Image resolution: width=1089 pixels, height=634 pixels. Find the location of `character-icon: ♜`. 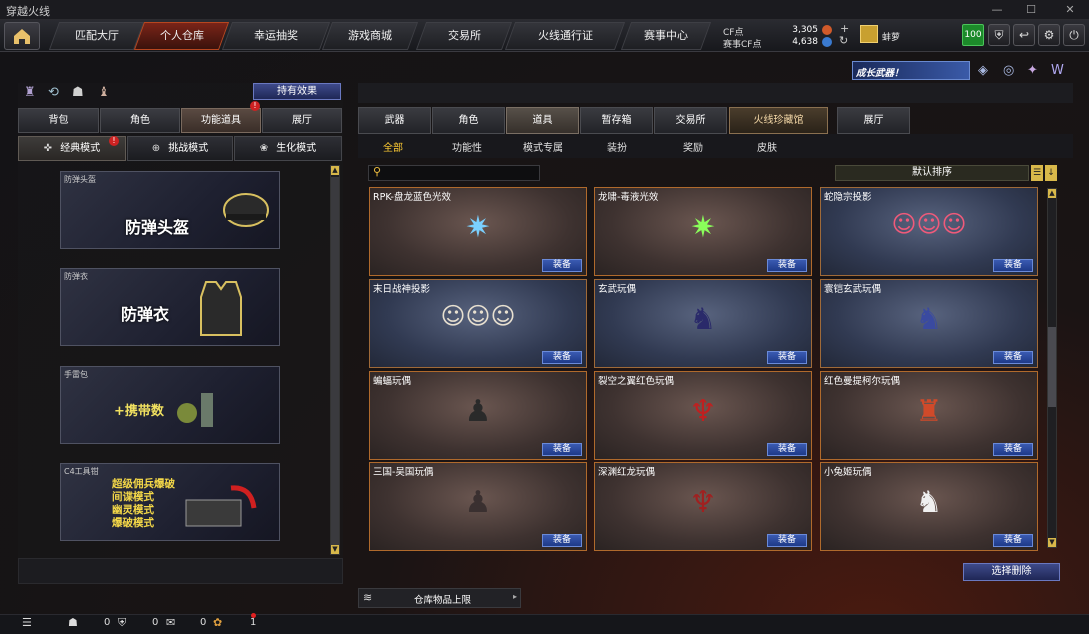

character-icon: ♜ is located at coordinates (30, 92).